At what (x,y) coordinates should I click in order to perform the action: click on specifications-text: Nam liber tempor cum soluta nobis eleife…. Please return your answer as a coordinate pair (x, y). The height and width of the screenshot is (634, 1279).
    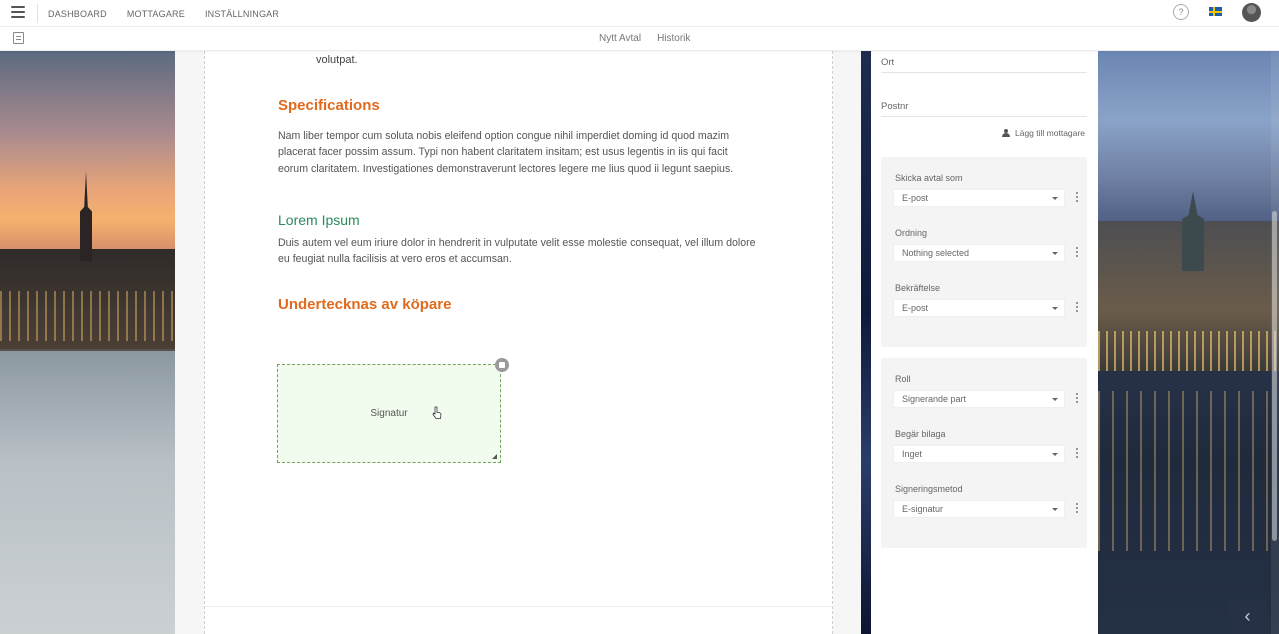
    Looking at the image, I should click on (506, 152).